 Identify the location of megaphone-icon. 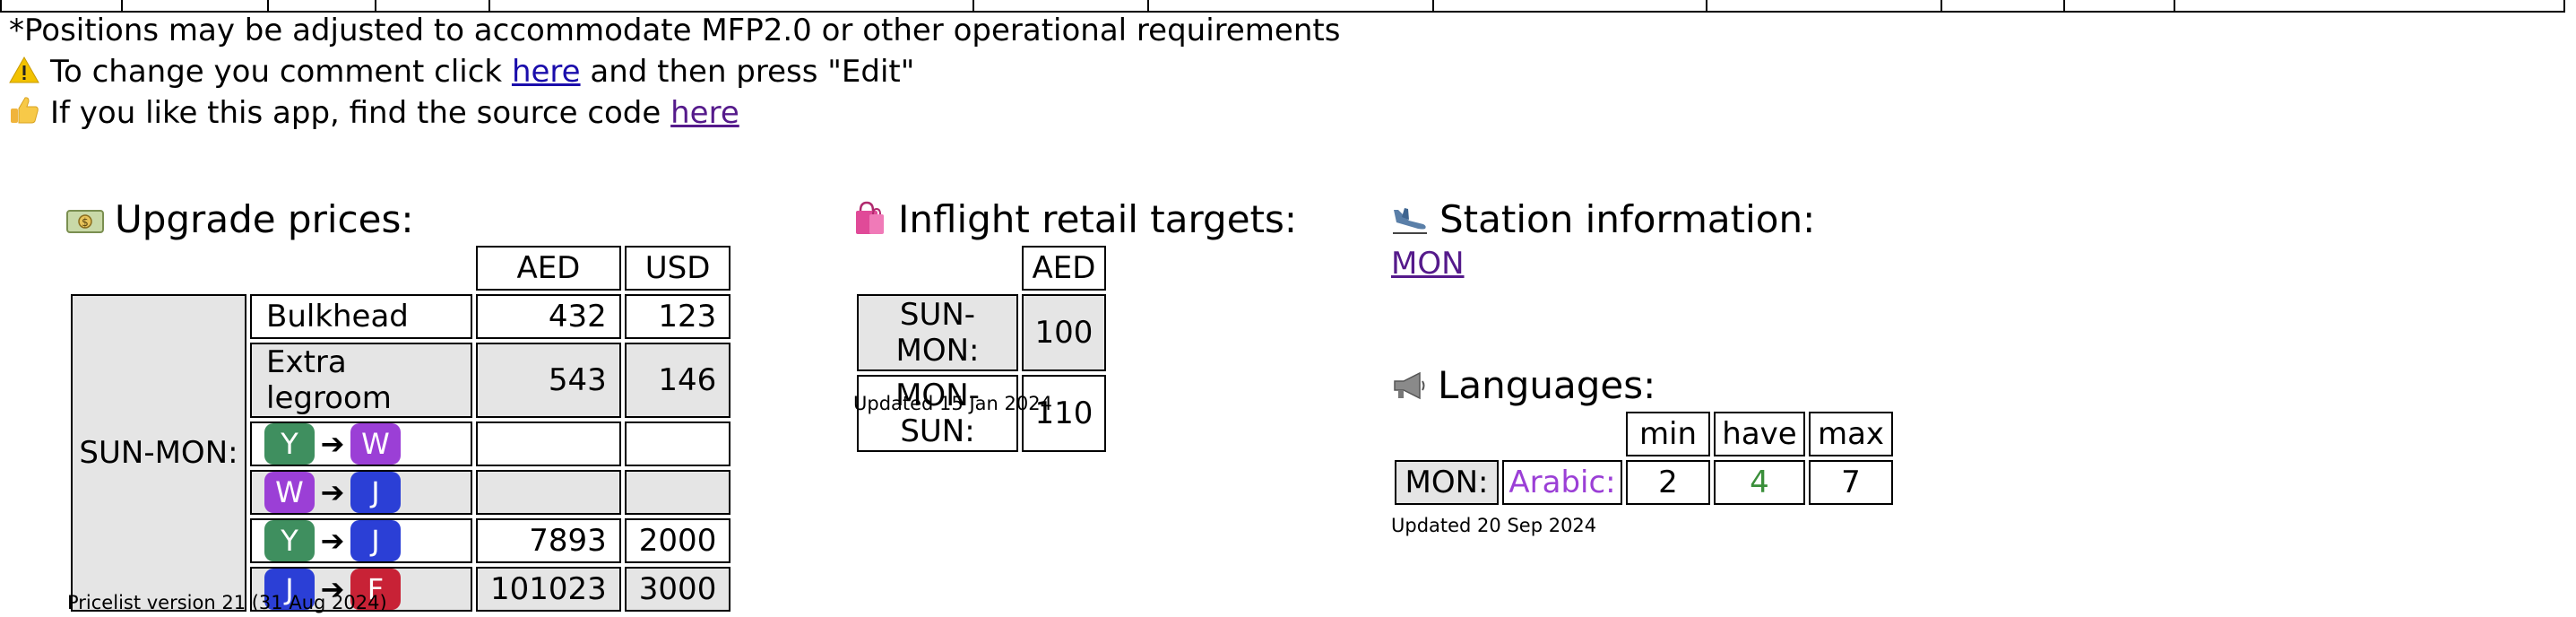
(1409, 388).